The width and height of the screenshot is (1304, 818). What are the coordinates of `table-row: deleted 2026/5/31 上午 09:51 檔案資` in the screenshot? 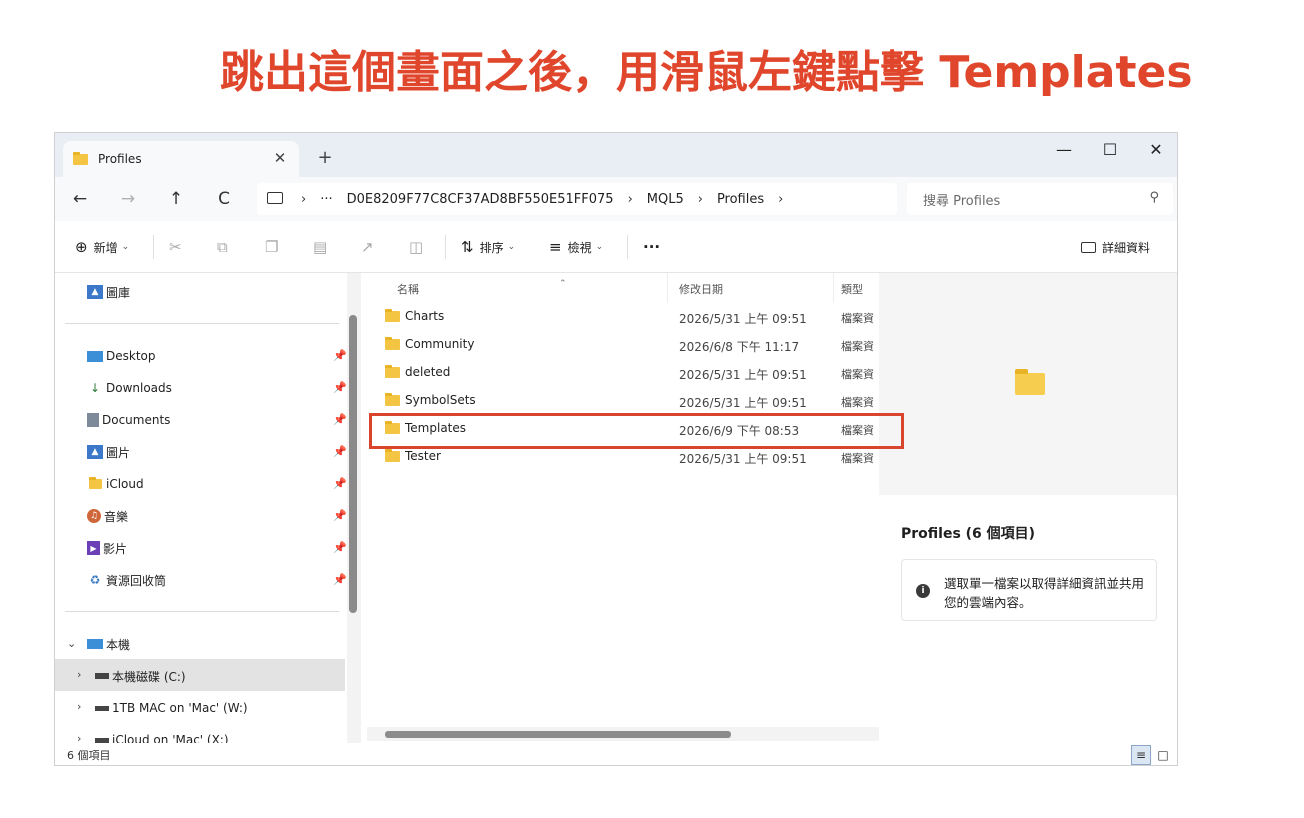 It's located at (623, 373).